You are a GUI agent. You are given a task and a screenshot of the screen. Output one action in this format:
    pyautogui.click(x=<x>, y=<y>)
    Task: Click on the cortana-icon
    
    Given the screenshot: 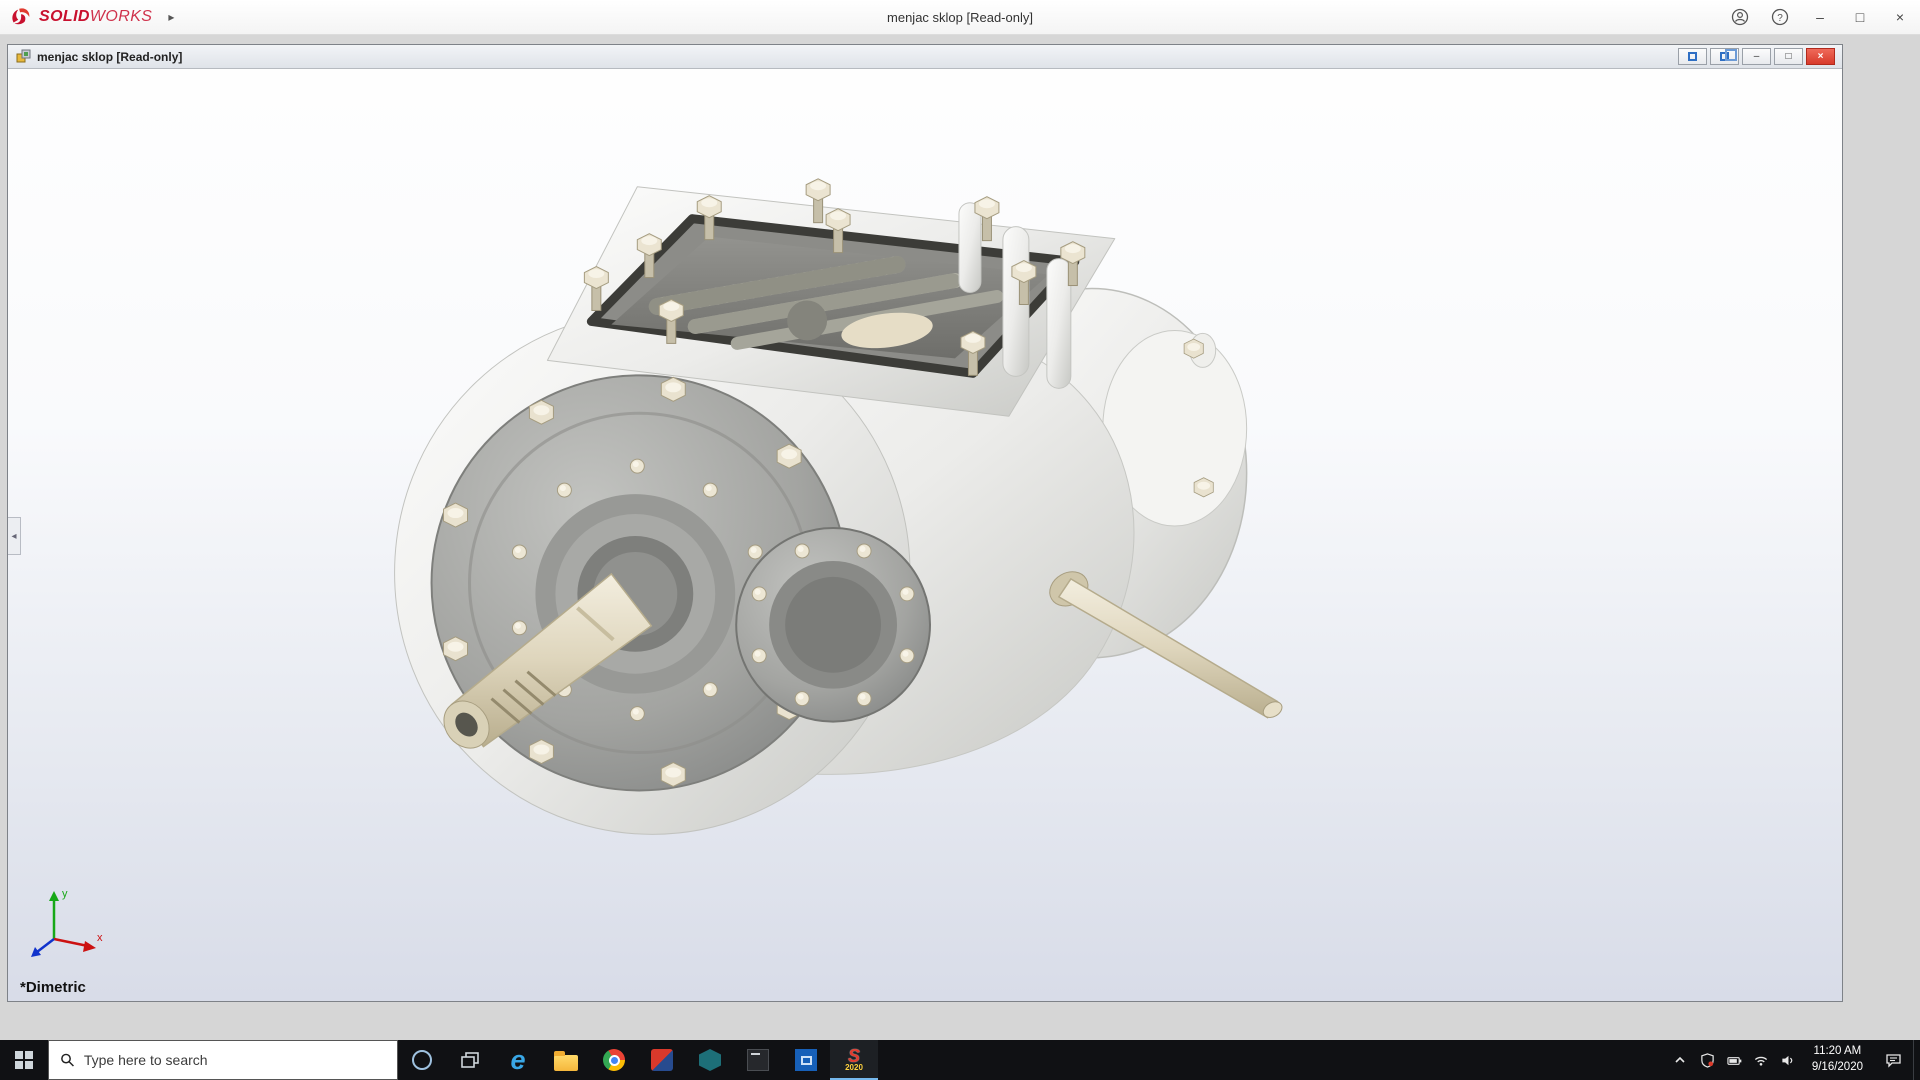 What is the action you would take?
    pyautogui.click(x=422, y=1060)
    